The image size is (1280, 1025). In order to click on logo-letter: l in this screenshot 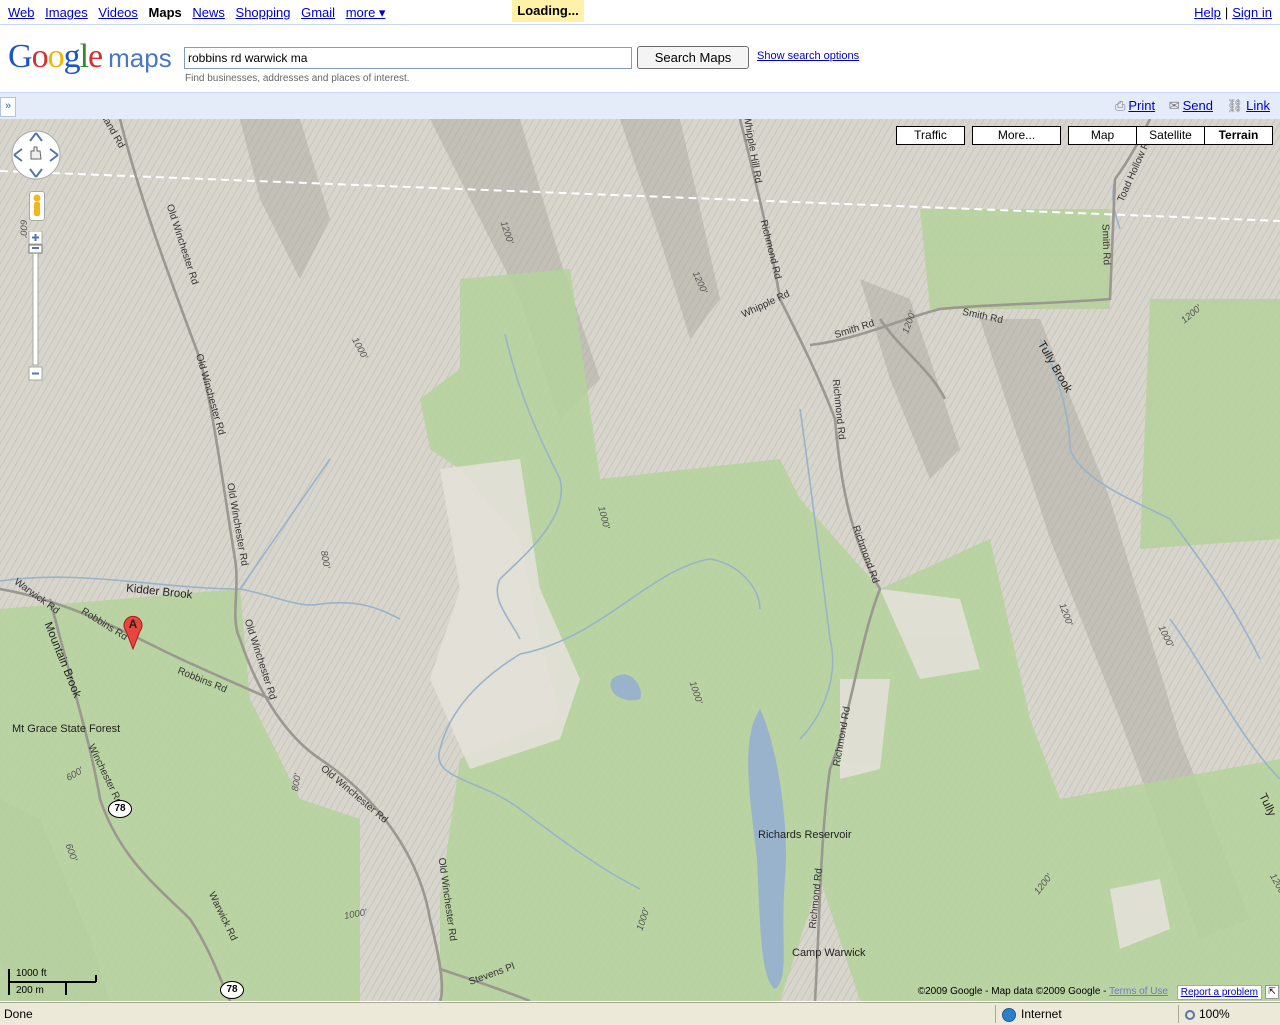, I will do `click(84, 56)`.